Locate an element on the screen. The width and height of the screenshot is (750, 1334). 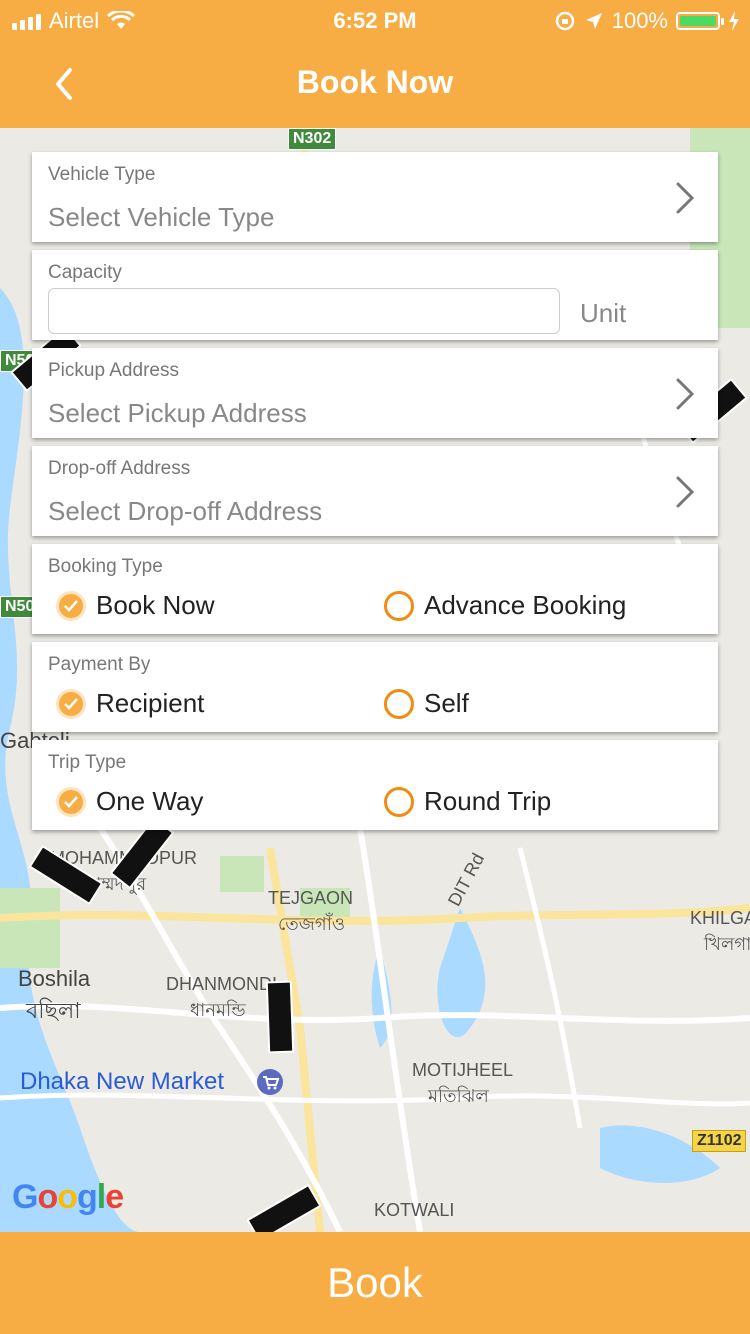
road-shield-n302: N302 is located at coordinates (312, 139).